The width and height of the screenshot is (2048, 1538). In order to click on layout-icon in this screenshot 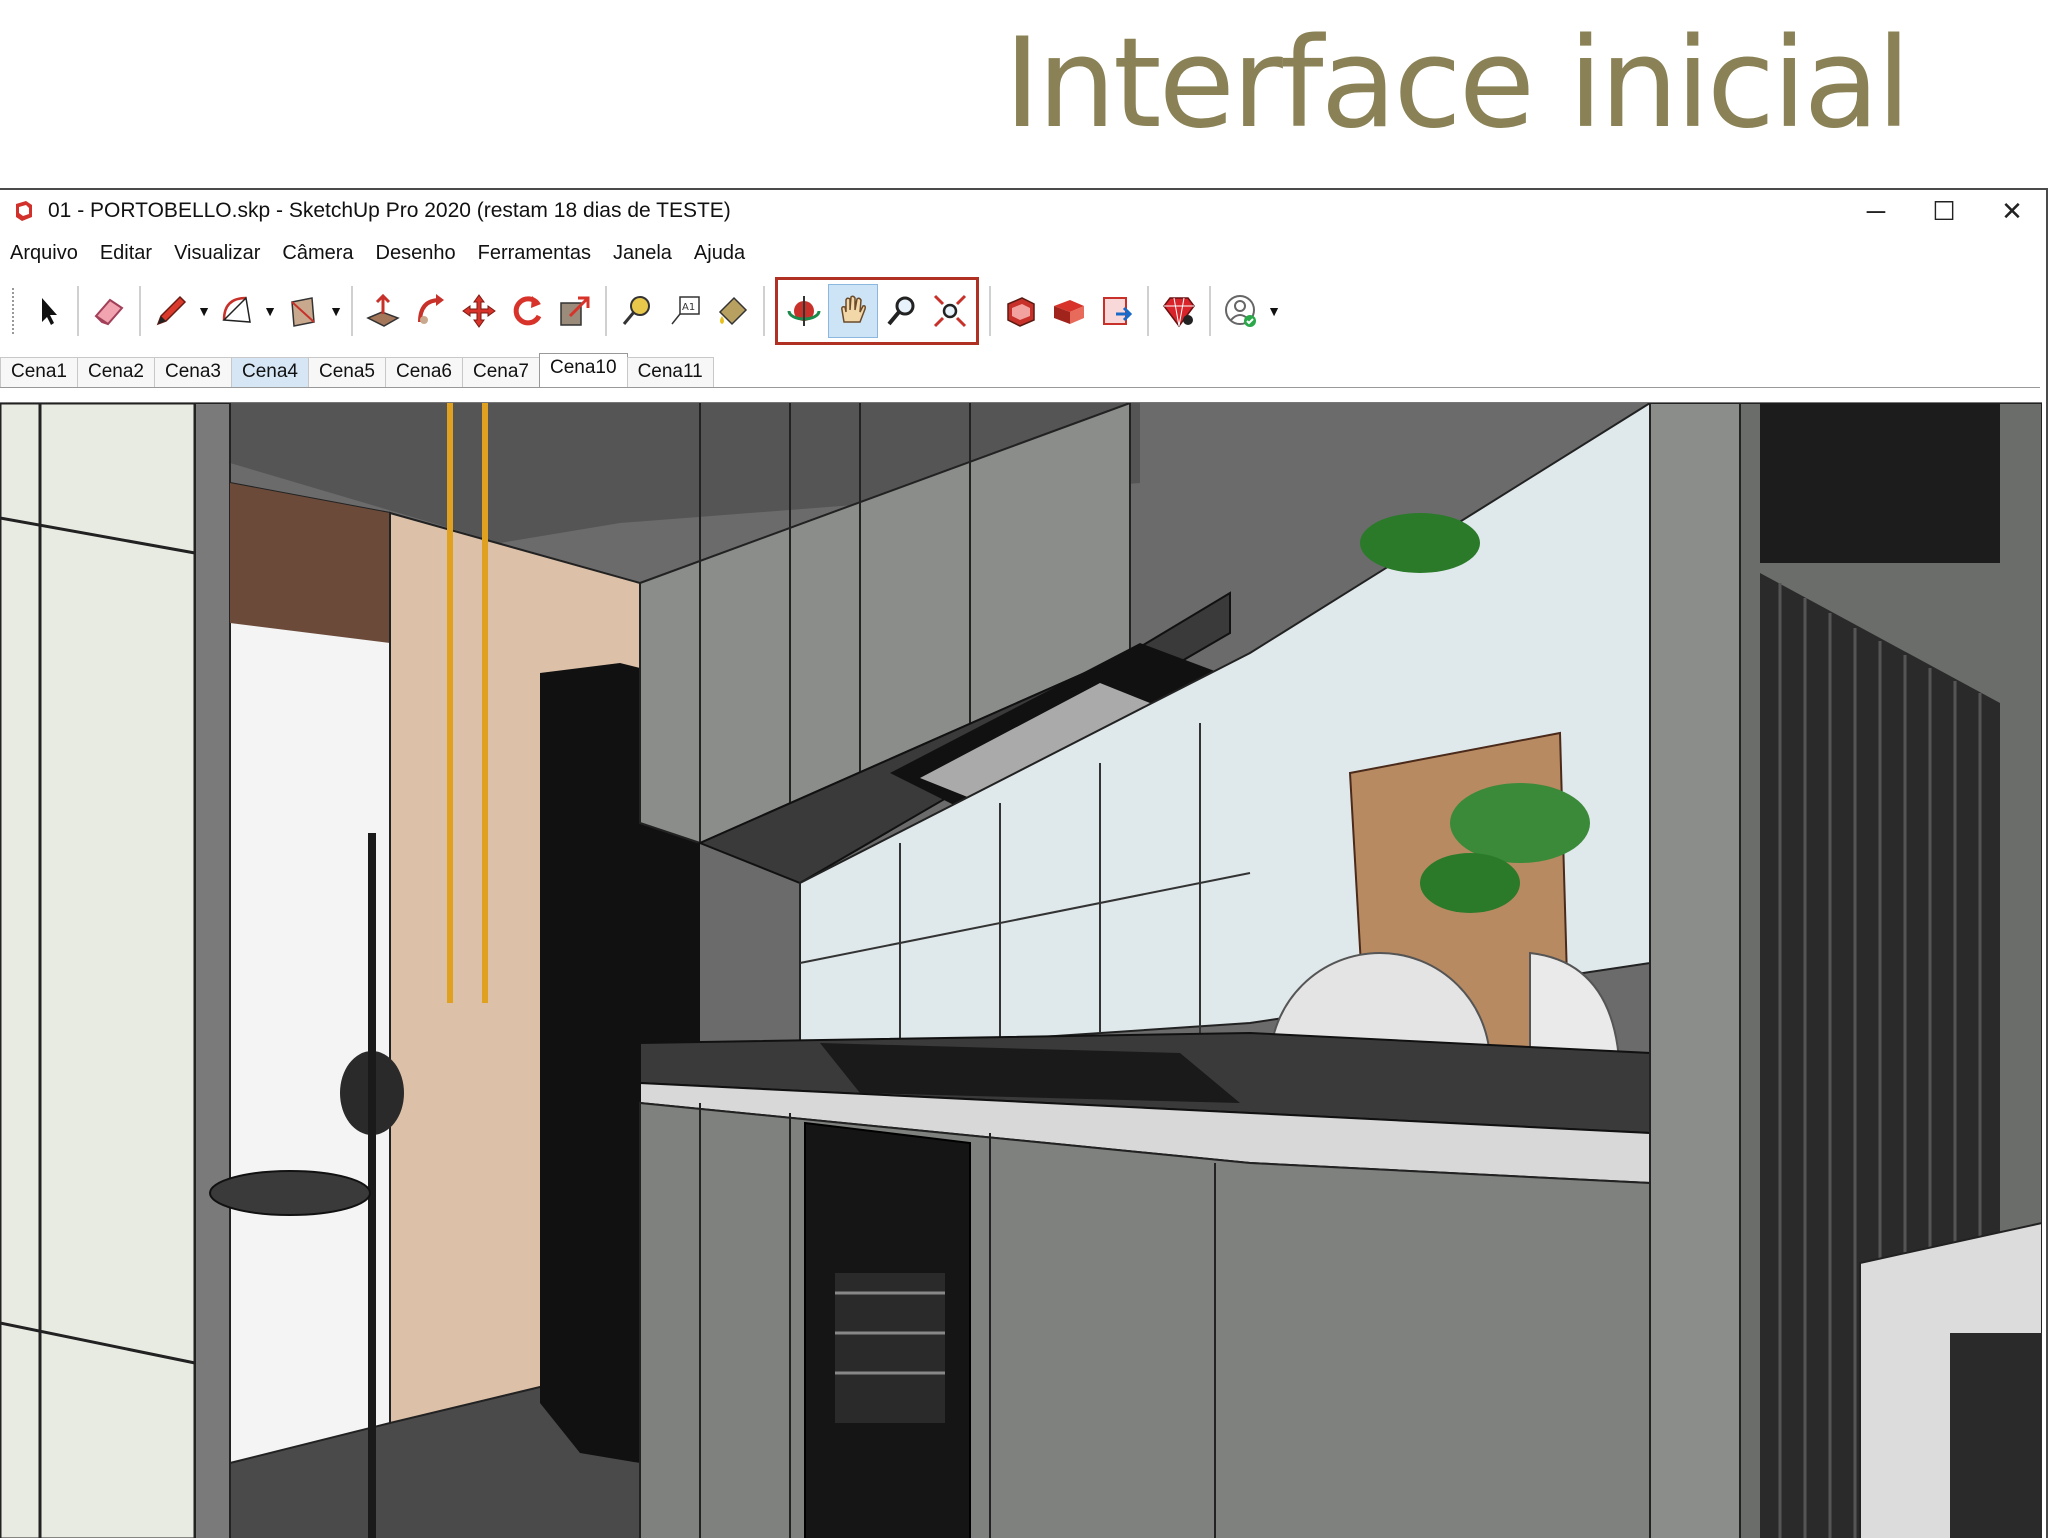, I will do `click(1118, 311)`.